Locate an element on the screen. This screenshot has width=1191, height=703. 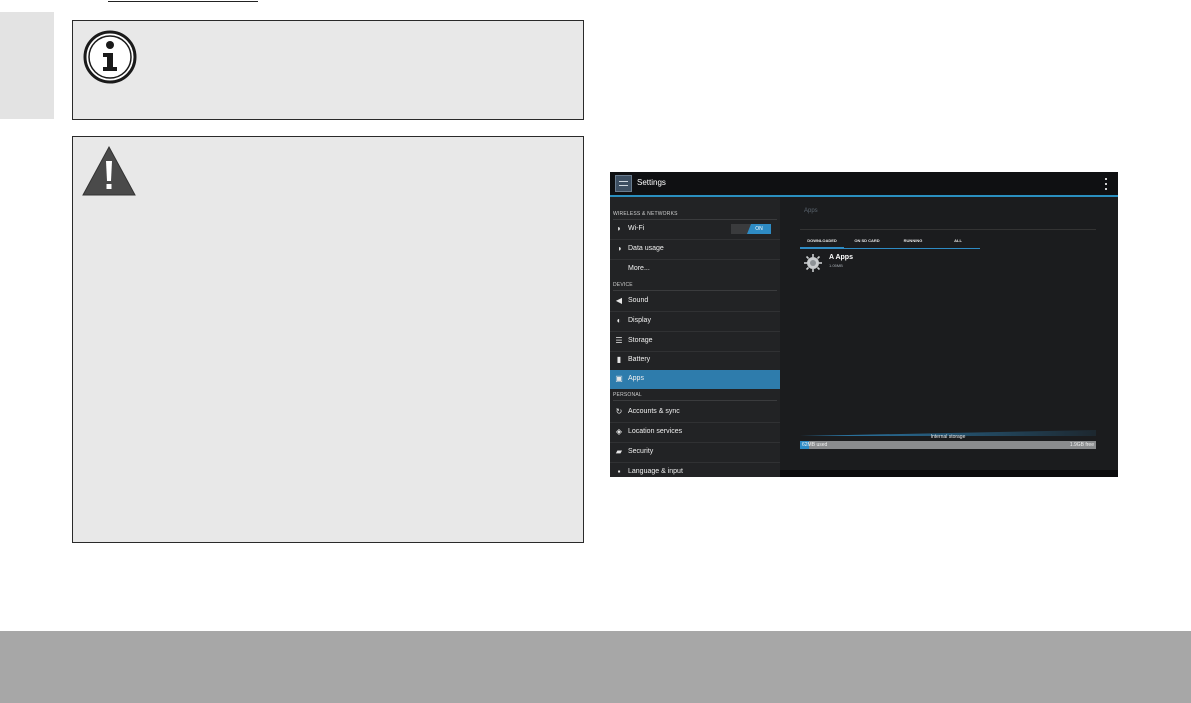
info-icon is located at coordinates (110, 57).